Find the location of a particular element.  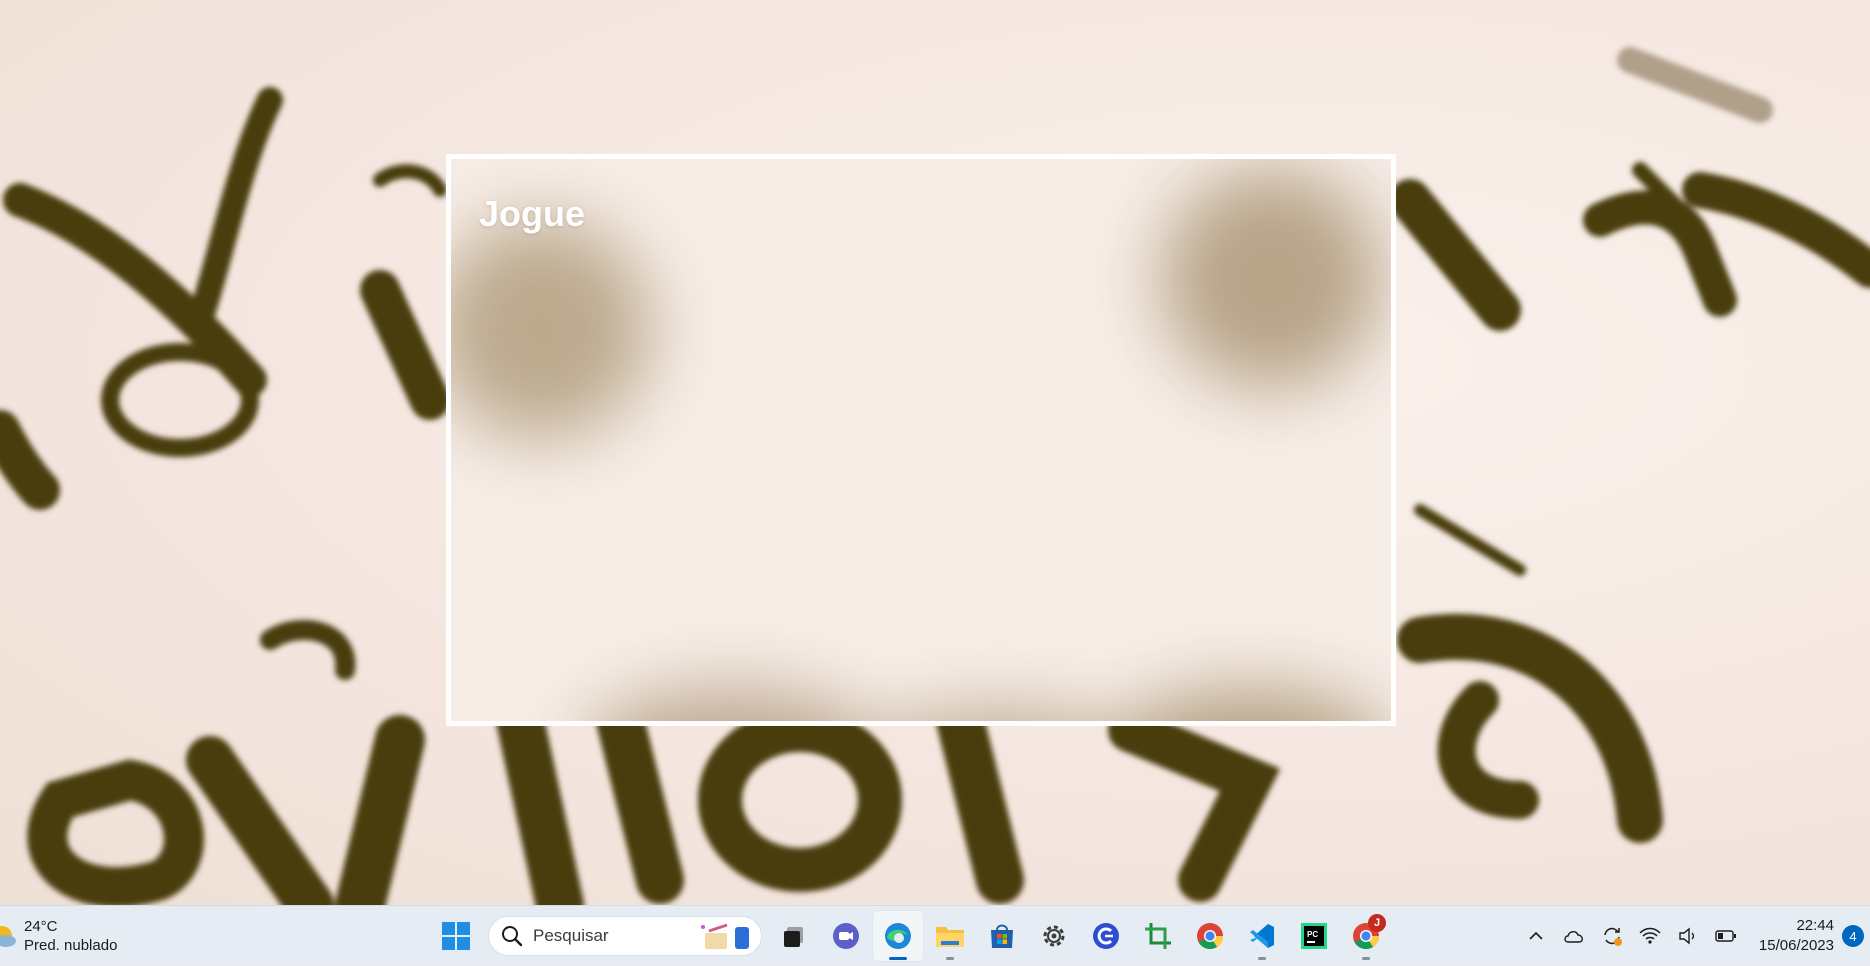

onedrive-cloud-icon is located at coordinates (1573, 937).